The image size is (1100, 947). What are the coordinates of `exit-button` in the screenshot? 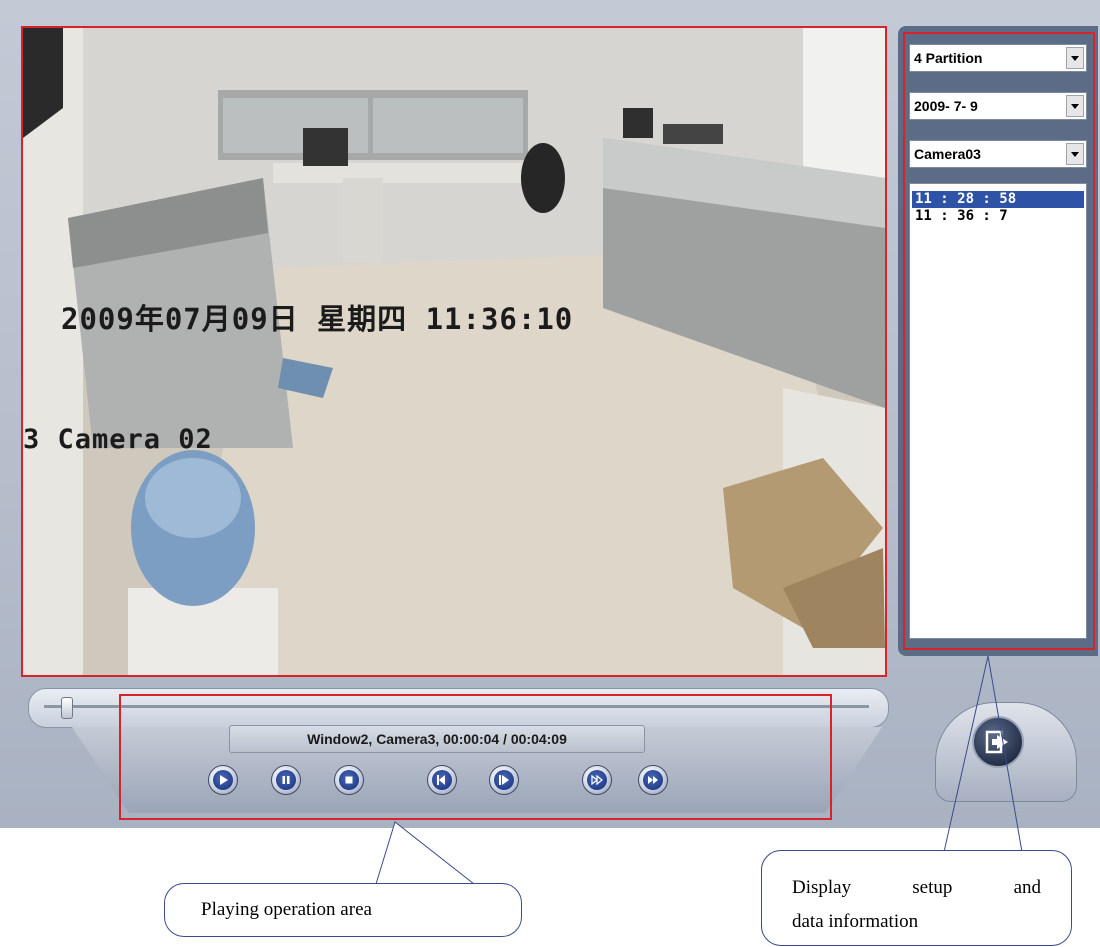 It's located at (998, 742).